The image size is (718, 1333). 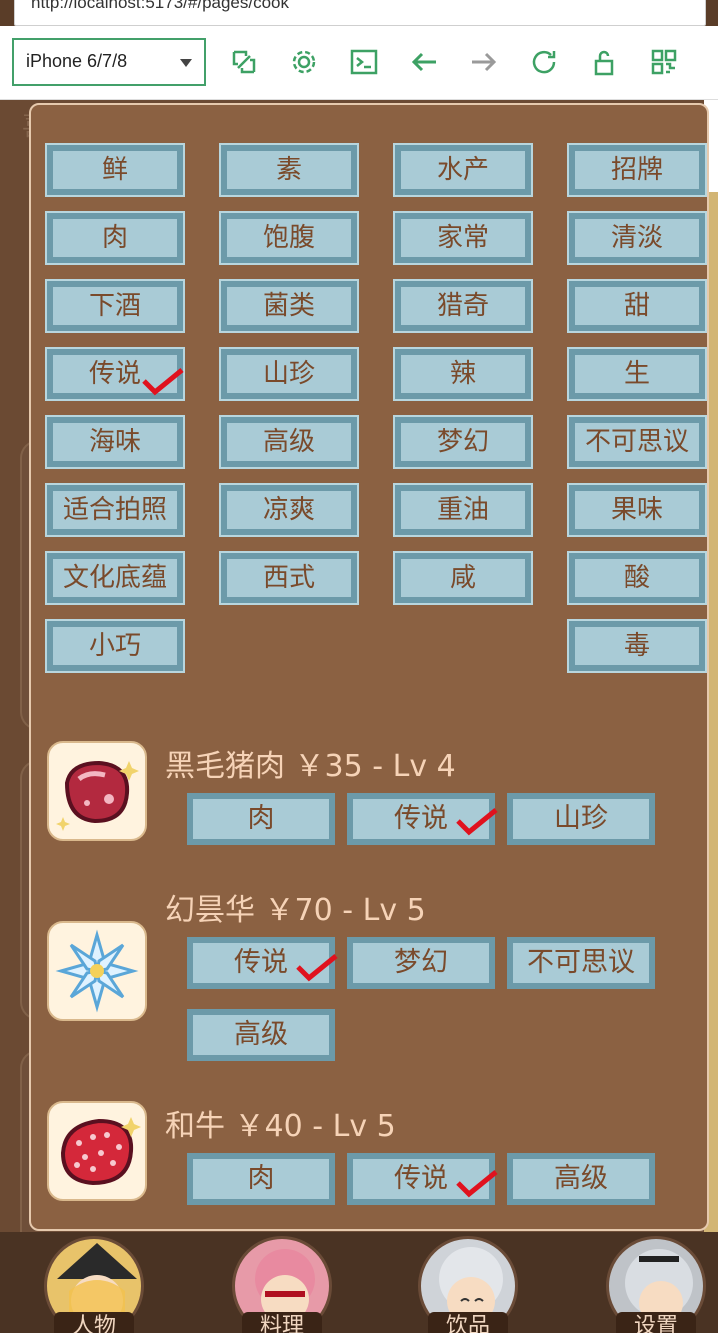 I want to click on tag-button: 饱腹, so click(x=289, y=238).